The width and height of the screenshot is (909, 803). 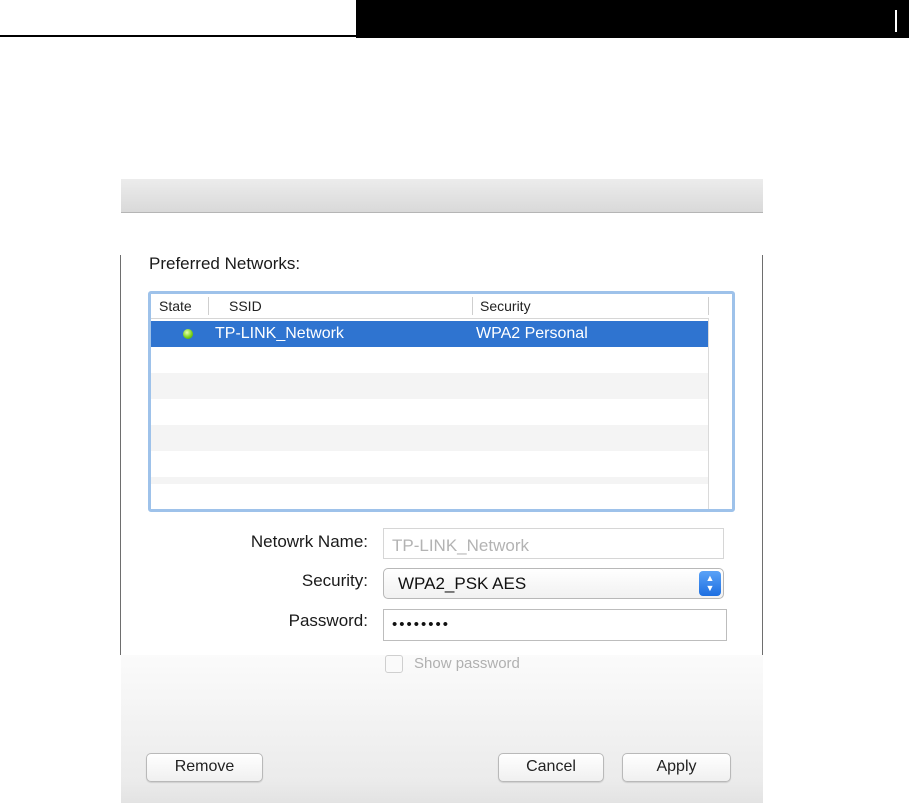 What do you see at coordinates (225, 263) in the screenshot?
I see `section-title: Preferred Networks:` at bounding box center [225, 263].